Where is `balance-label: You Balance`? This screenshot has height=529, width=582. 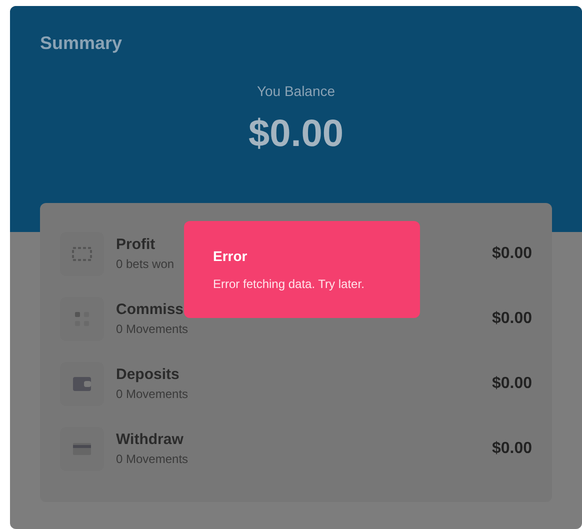
balance-label: You Balance is located at coordinates (296, 91).